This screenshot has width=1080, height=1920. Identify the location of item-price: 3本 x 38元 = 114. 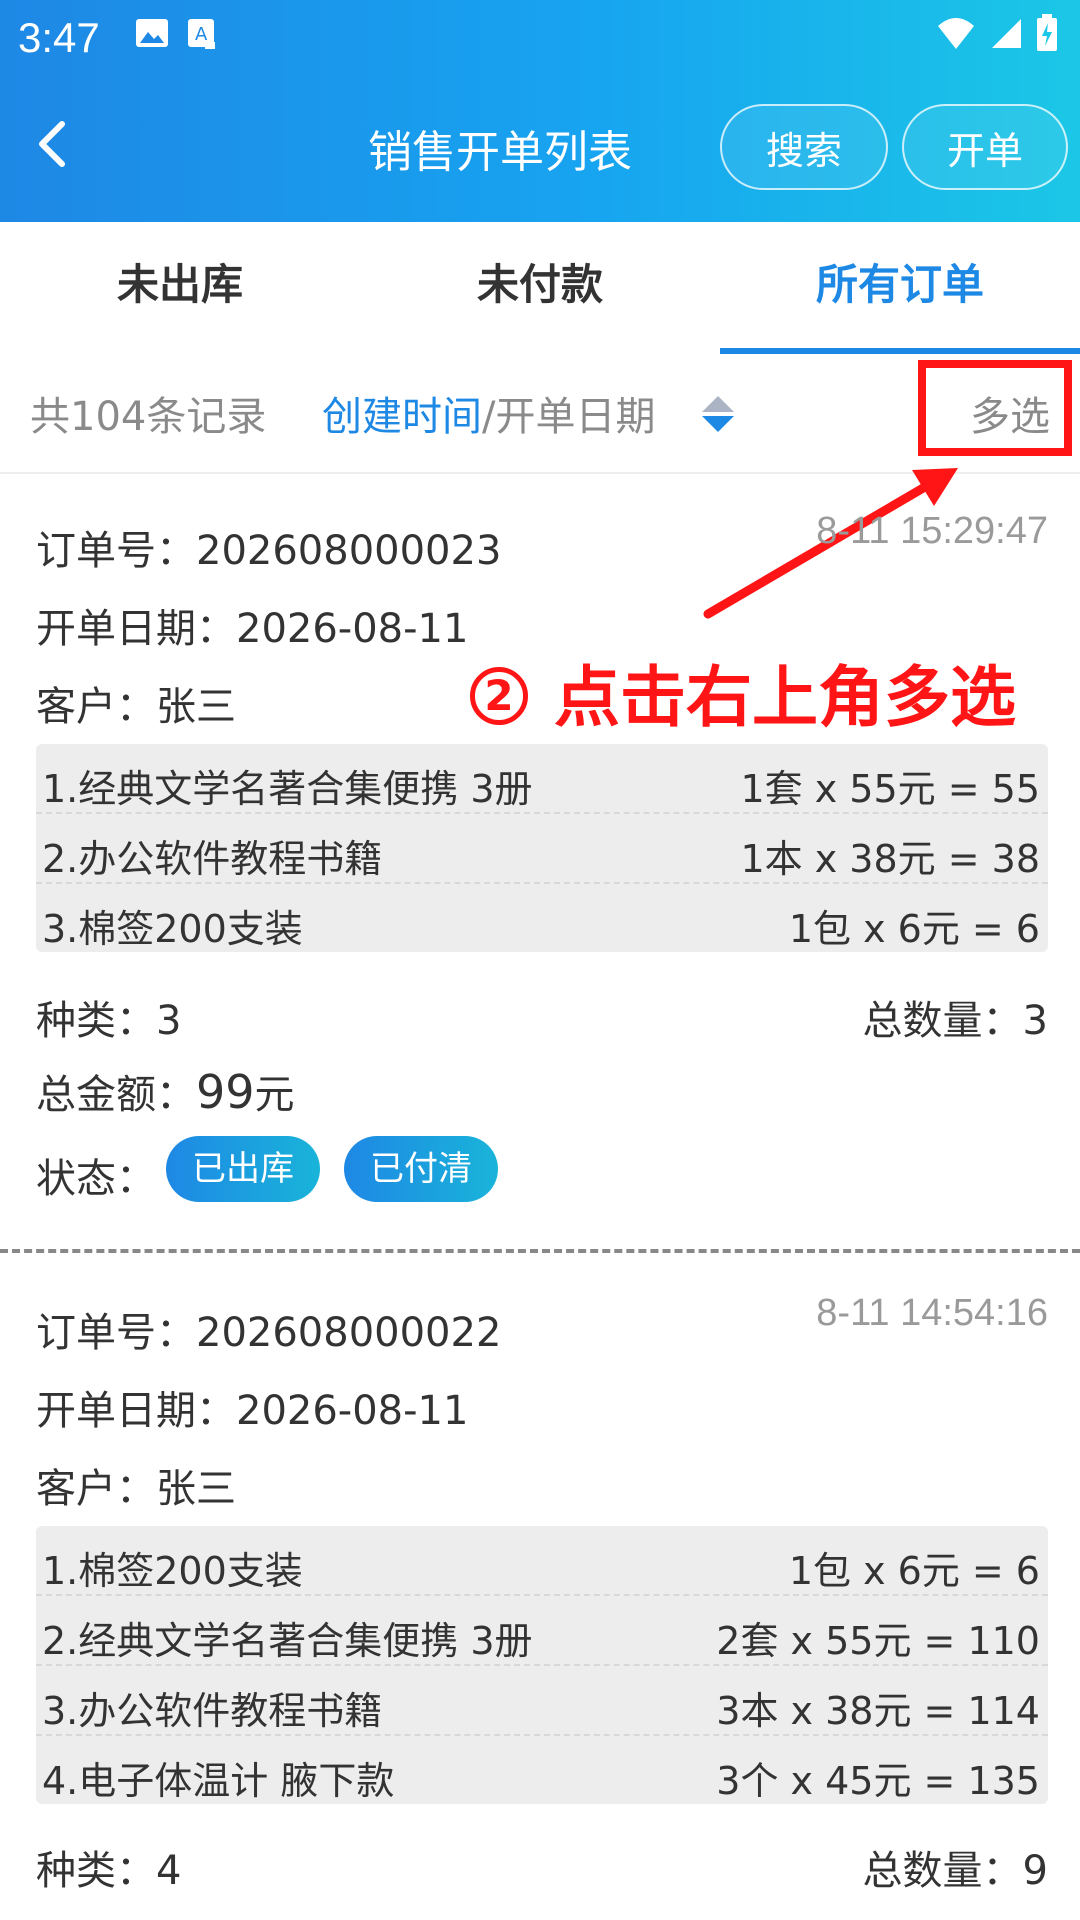
(878, 1711).